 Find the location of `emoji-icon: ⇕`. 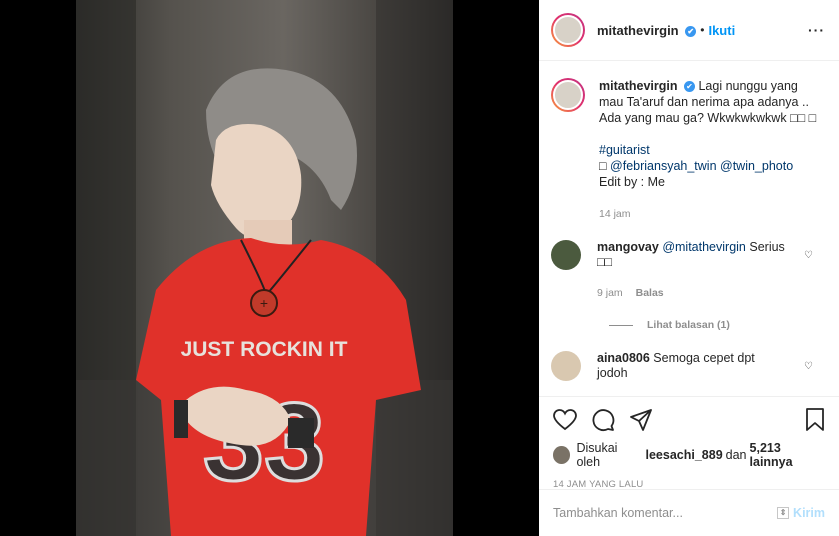

emoji-icon: ⇕ is located at coordinates (783, 513).